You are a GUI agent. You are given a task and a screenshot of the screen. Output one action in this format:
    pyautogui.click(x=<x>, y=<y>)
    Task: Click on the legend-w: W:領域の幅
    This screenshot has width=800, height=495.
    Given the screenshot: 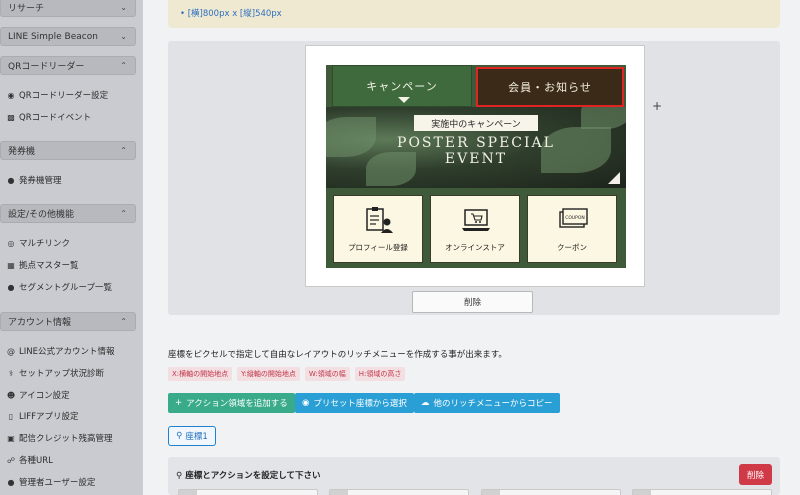 What is the action you would take?
    pyautogui.click(x=327, y=374)
    